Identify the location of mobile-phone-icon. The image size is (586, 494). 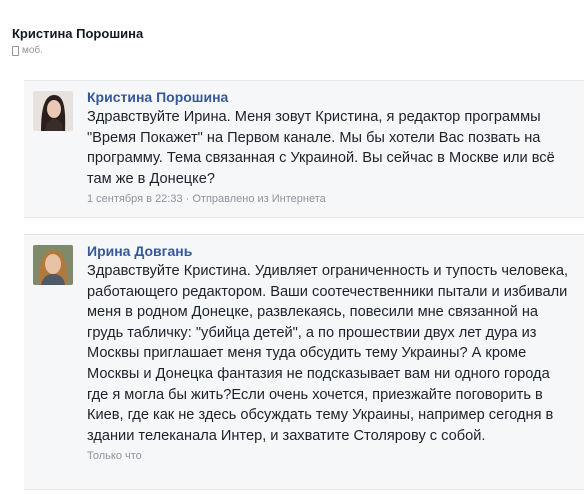
(15, 50).